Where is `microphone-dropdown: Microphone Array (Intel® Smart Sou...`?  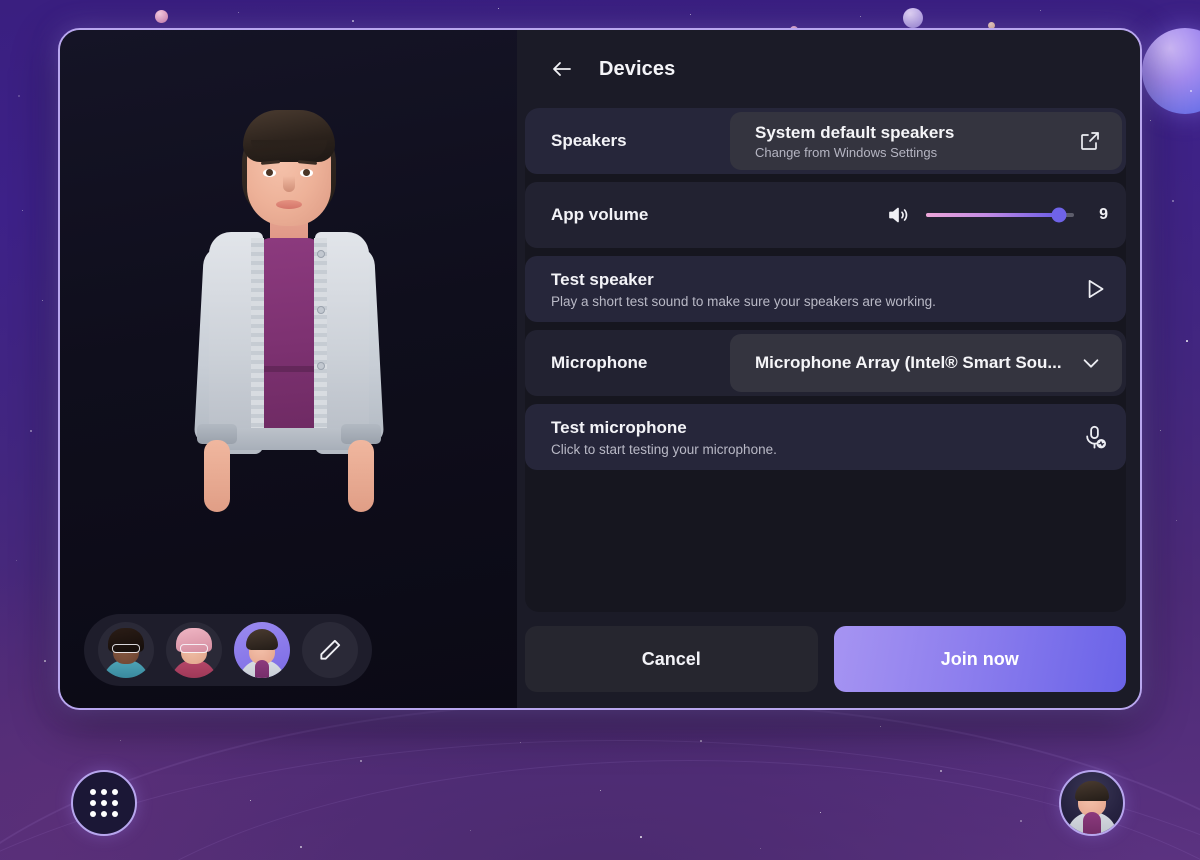 microphone-dropdown: Microphone Array (Intel® Smart Sou... is located at coordinates (926, 363).